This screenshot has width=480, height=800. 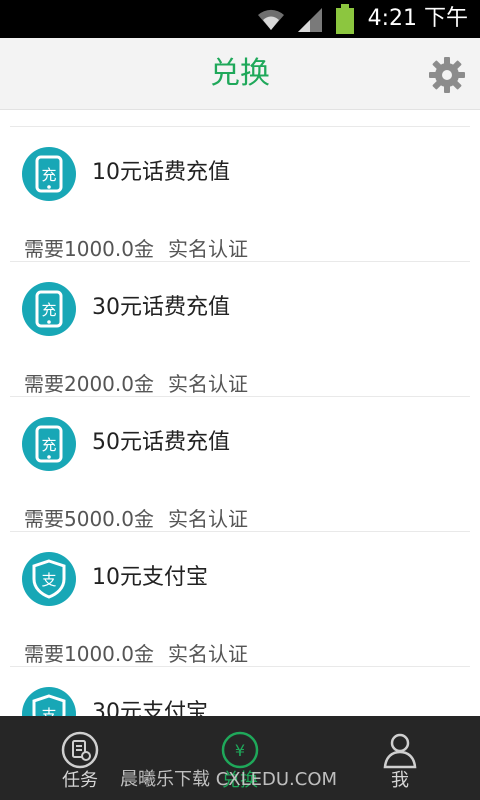 I want to click on item-name: 50元话费充值, so click(x=161, y=442).